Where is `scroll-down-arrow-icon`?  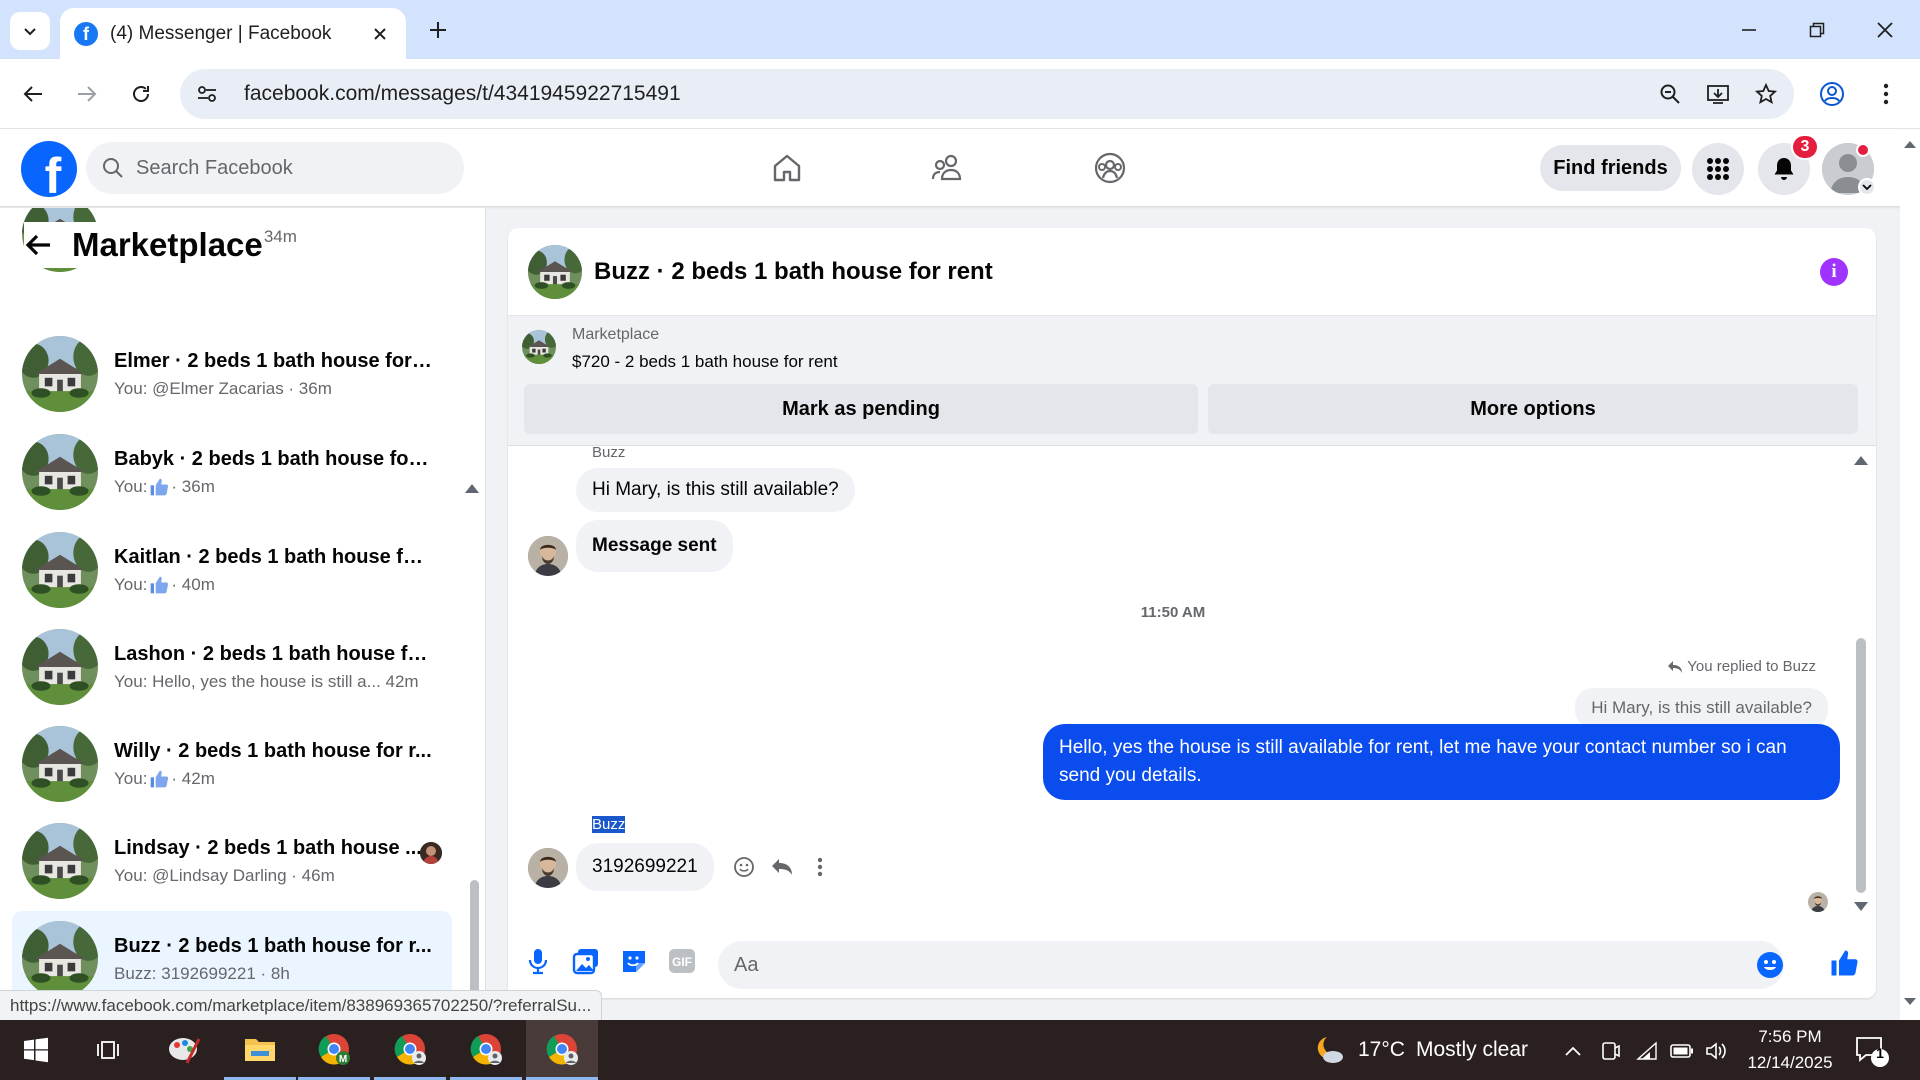 scroll-down-arrow-icon is located at coordinates (1910, 1001).